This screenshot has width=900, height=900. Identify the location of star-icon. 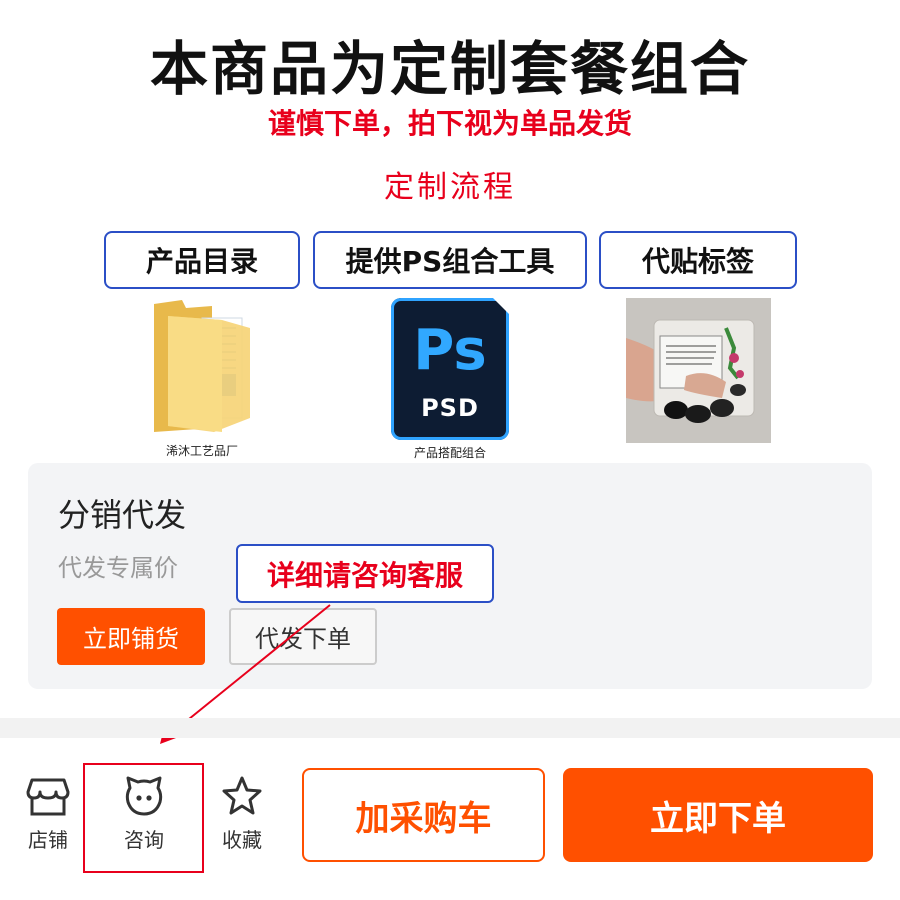
(242, 796).